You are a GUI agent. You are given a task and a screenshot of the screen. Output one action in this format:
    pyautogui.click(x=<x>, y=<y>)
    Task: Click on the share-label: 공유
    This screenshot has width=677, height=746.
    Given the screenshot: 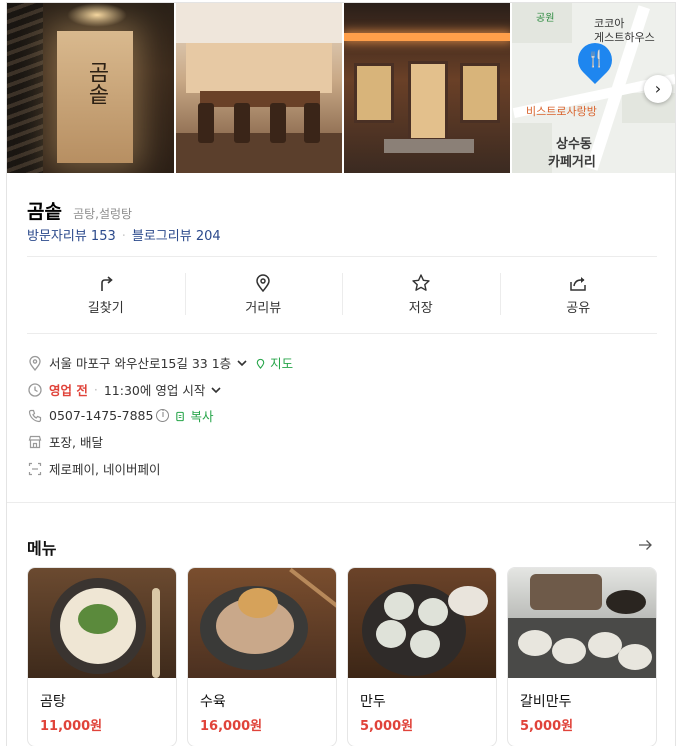 What is the action you would take?
    pyautogui.click(x=578, y=308)
    